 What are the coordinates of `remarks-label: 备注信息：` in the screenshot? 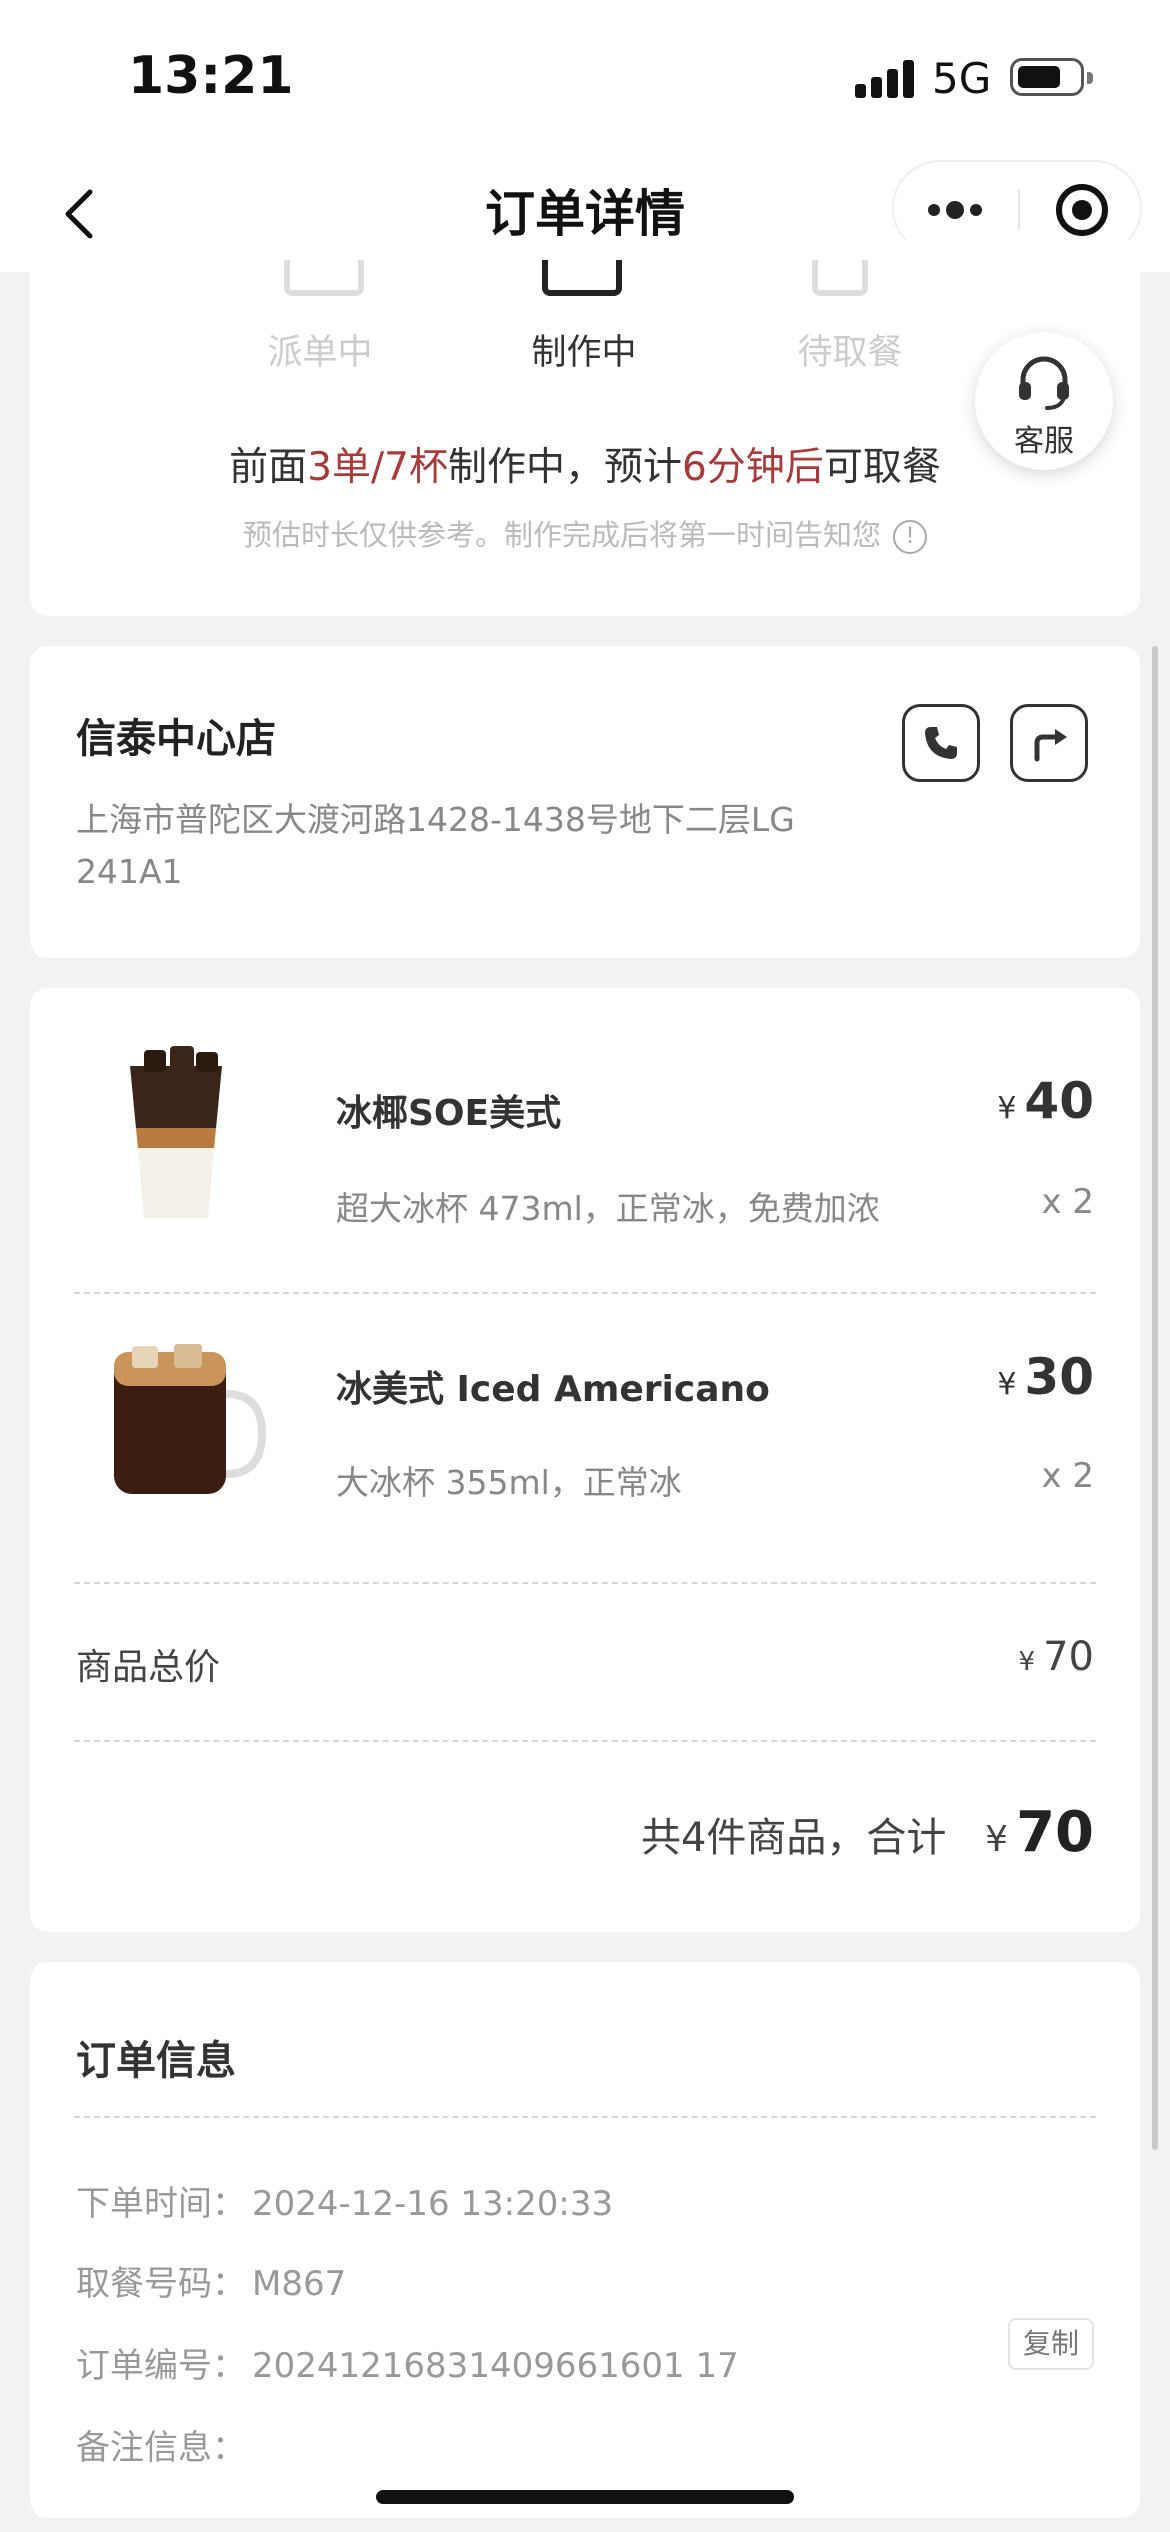 It's located at (161, 2448).